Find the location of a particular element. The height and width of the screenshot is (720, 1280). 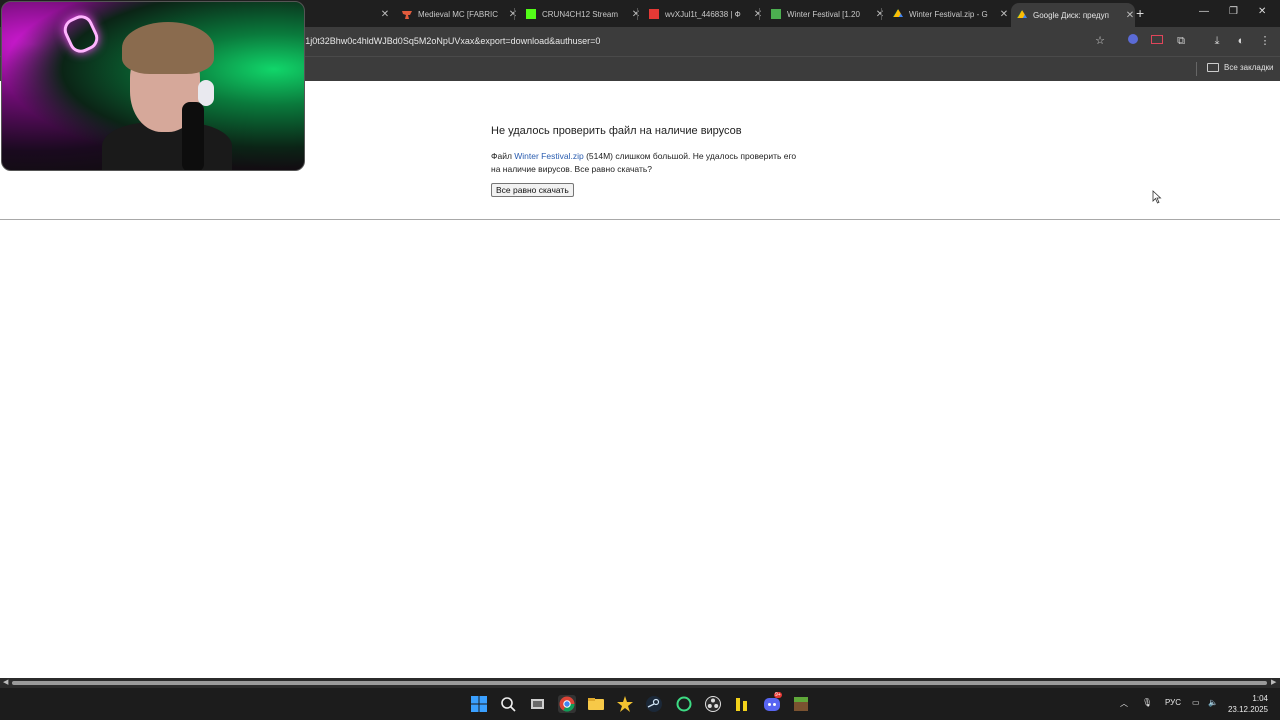

tab-title: Google Диск: предуп is located at coordinates (1071, 15).